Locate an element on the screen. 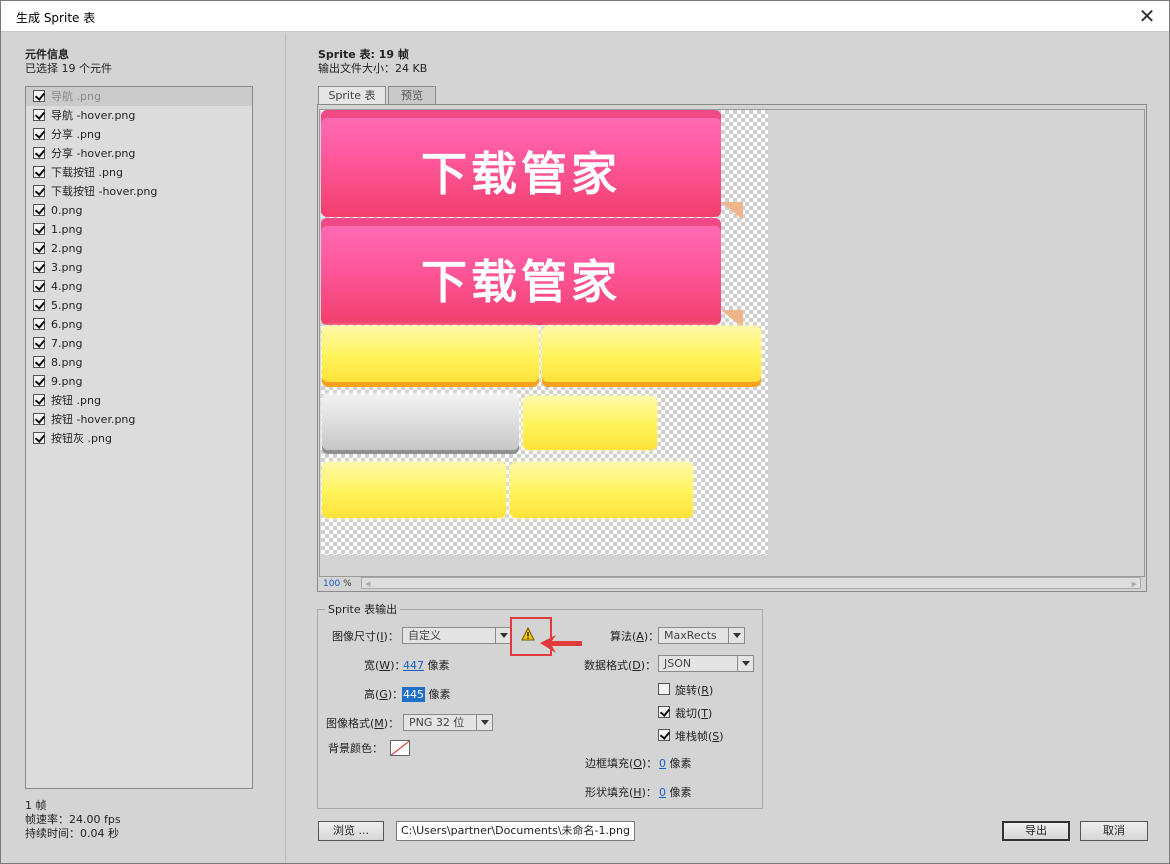  symbol-list-item: 分享 -hover.png is located at coordinates (139, 153).